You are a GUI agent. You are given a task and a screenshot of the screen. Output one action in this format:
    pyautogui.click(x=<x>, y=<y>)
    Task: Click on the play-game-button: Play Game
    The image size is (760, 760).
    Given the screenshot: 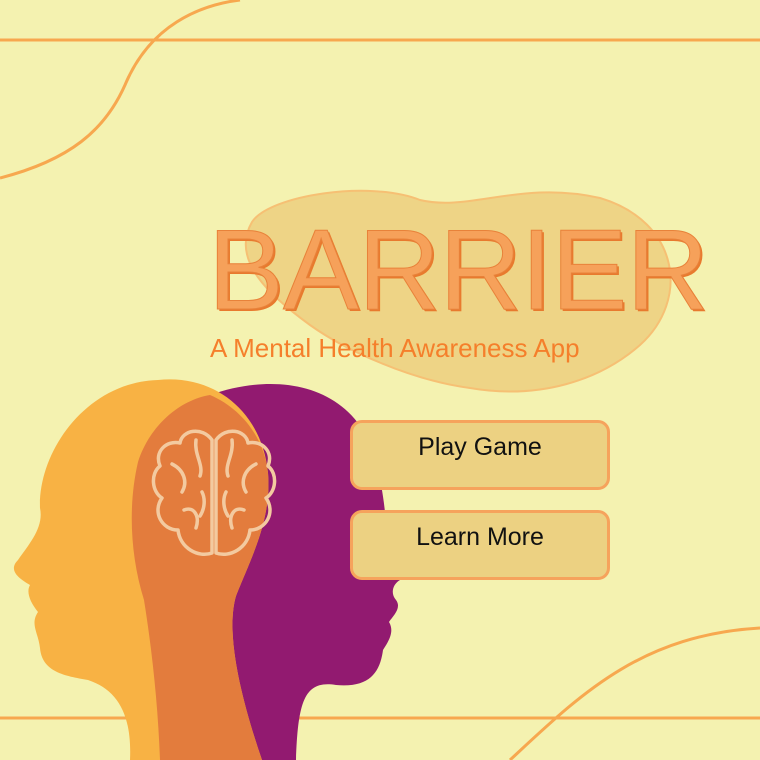 What is the action you would take?
    pyautogui.click(x=480, y=455)
    